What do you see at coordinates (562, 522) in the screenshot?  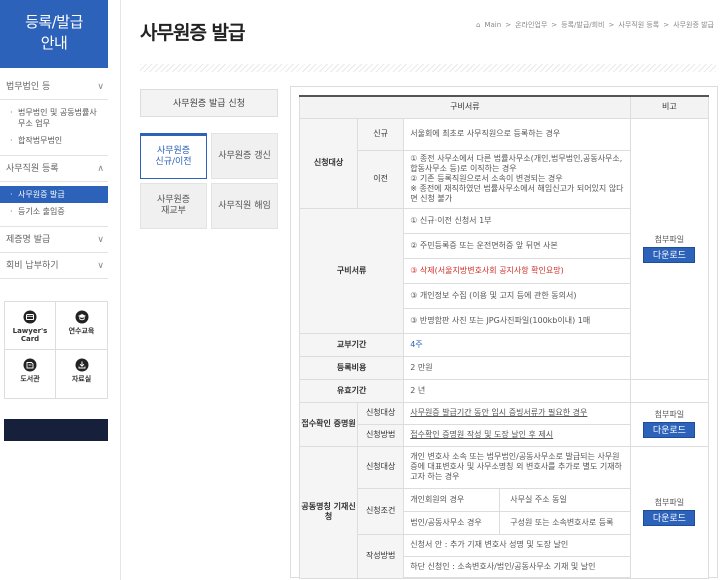 I see `cond-value: 구성원 또는 소속변호사로 등록` at bounding box center [562, 522].